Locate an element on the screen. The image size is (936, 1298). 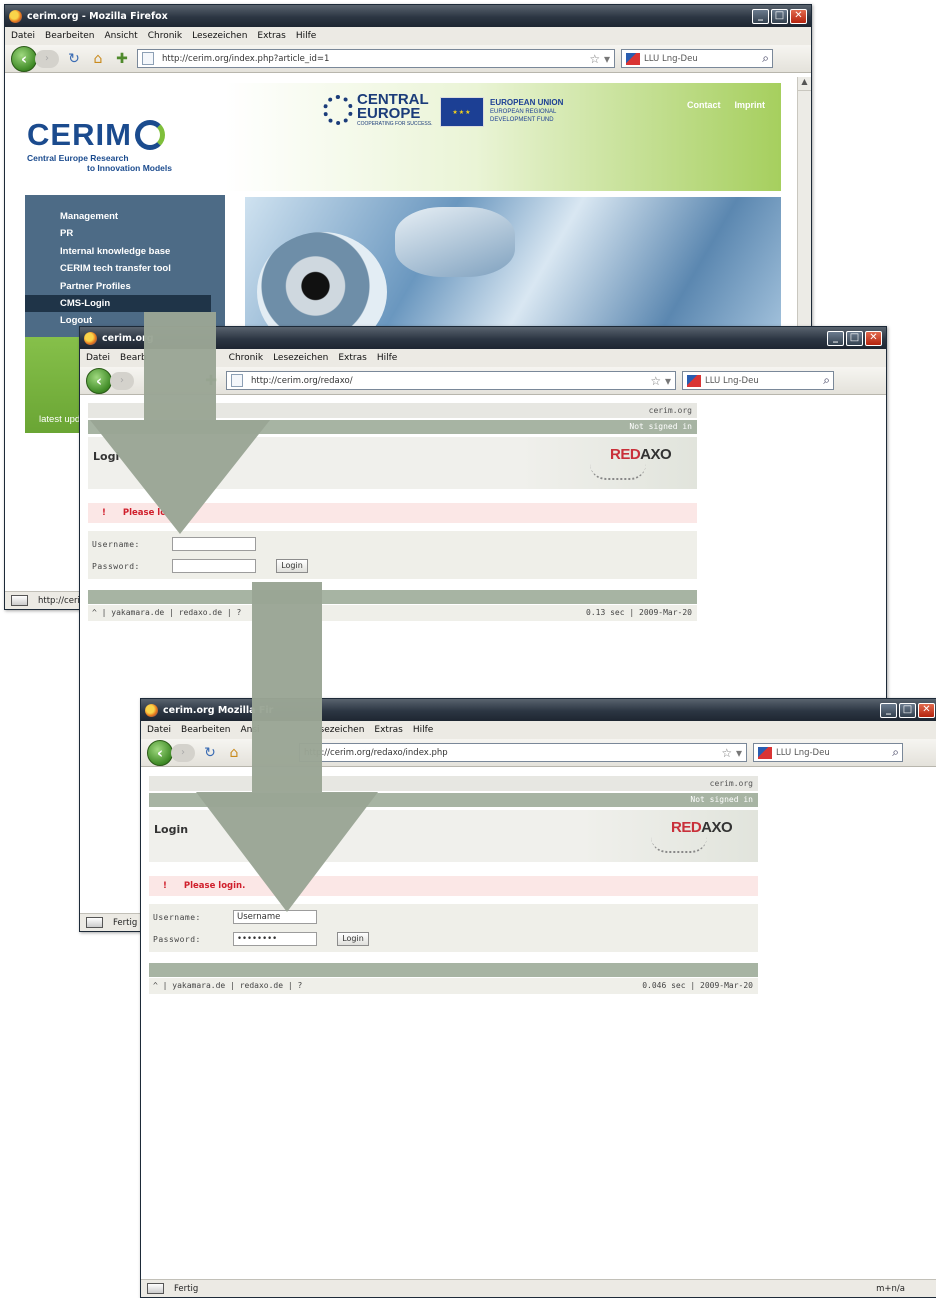
bookmark-add-icon: ✚ is located at coordinates (122, 59).